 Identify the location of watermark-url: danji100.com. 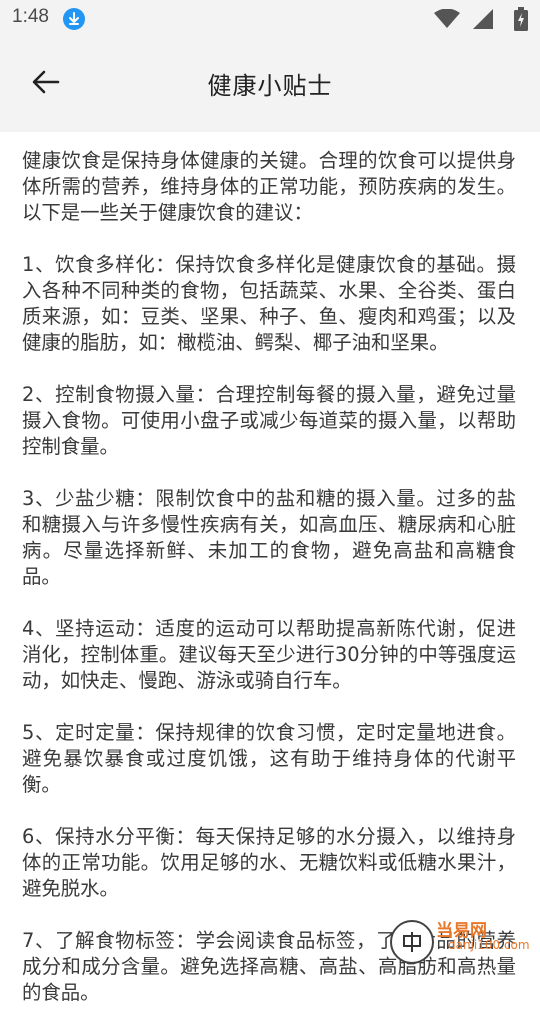
(489, 945).